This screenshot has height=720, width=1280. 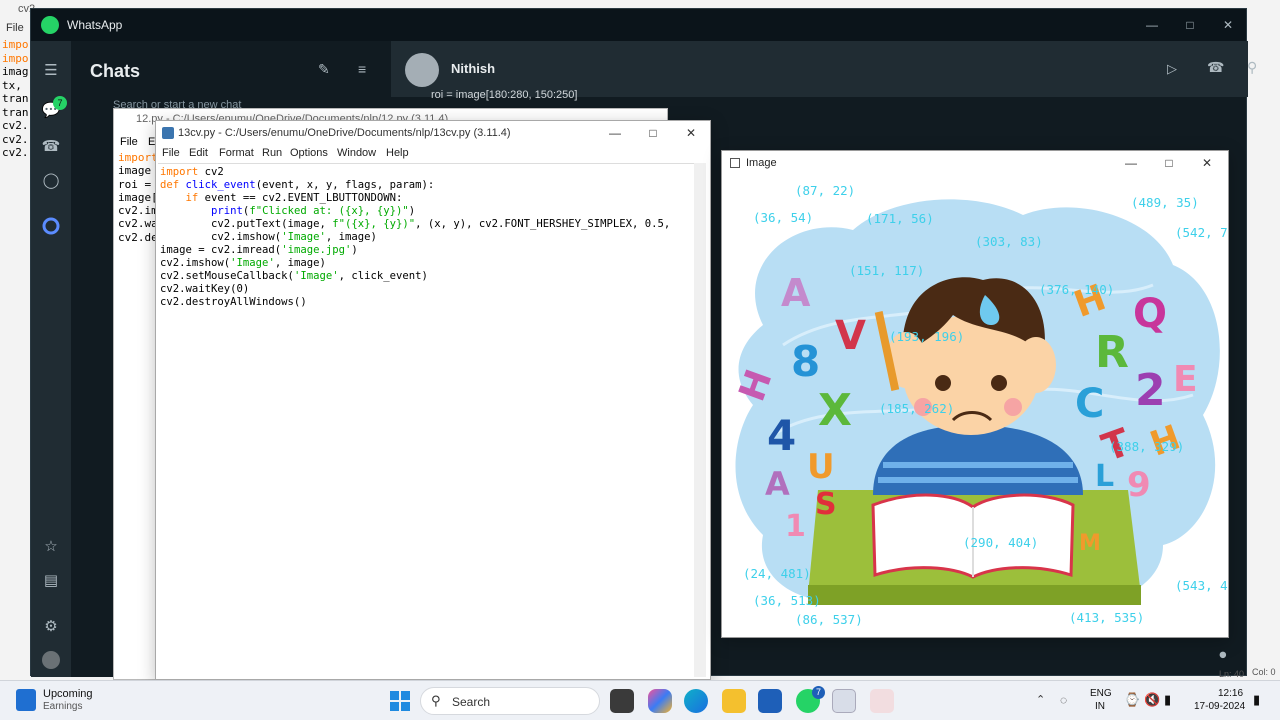 I want to click on clock-date: 17-09-2024, so click(x=1220, y=706).